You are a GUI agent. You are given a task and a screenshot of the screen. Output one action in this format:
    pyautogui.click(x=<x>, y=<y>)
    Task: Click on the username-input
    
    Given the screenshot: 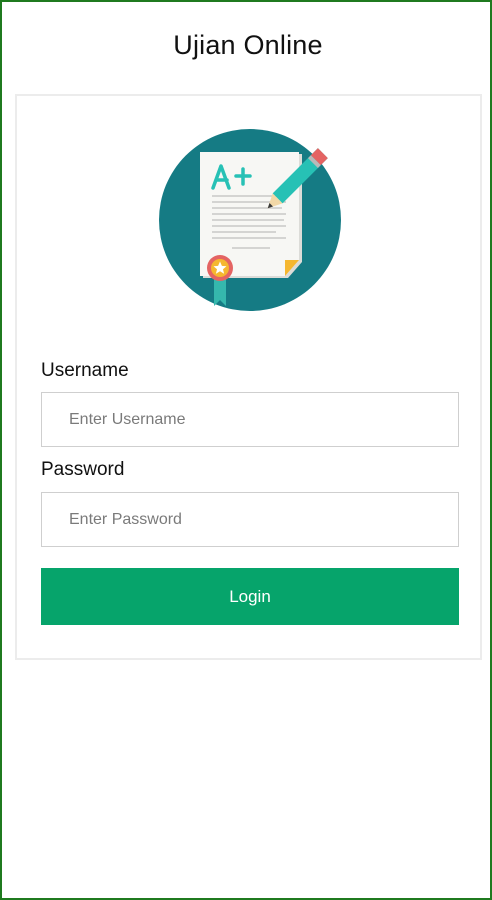 What is the action you would take?
    pyautogui.click(x=250, y=419)
    